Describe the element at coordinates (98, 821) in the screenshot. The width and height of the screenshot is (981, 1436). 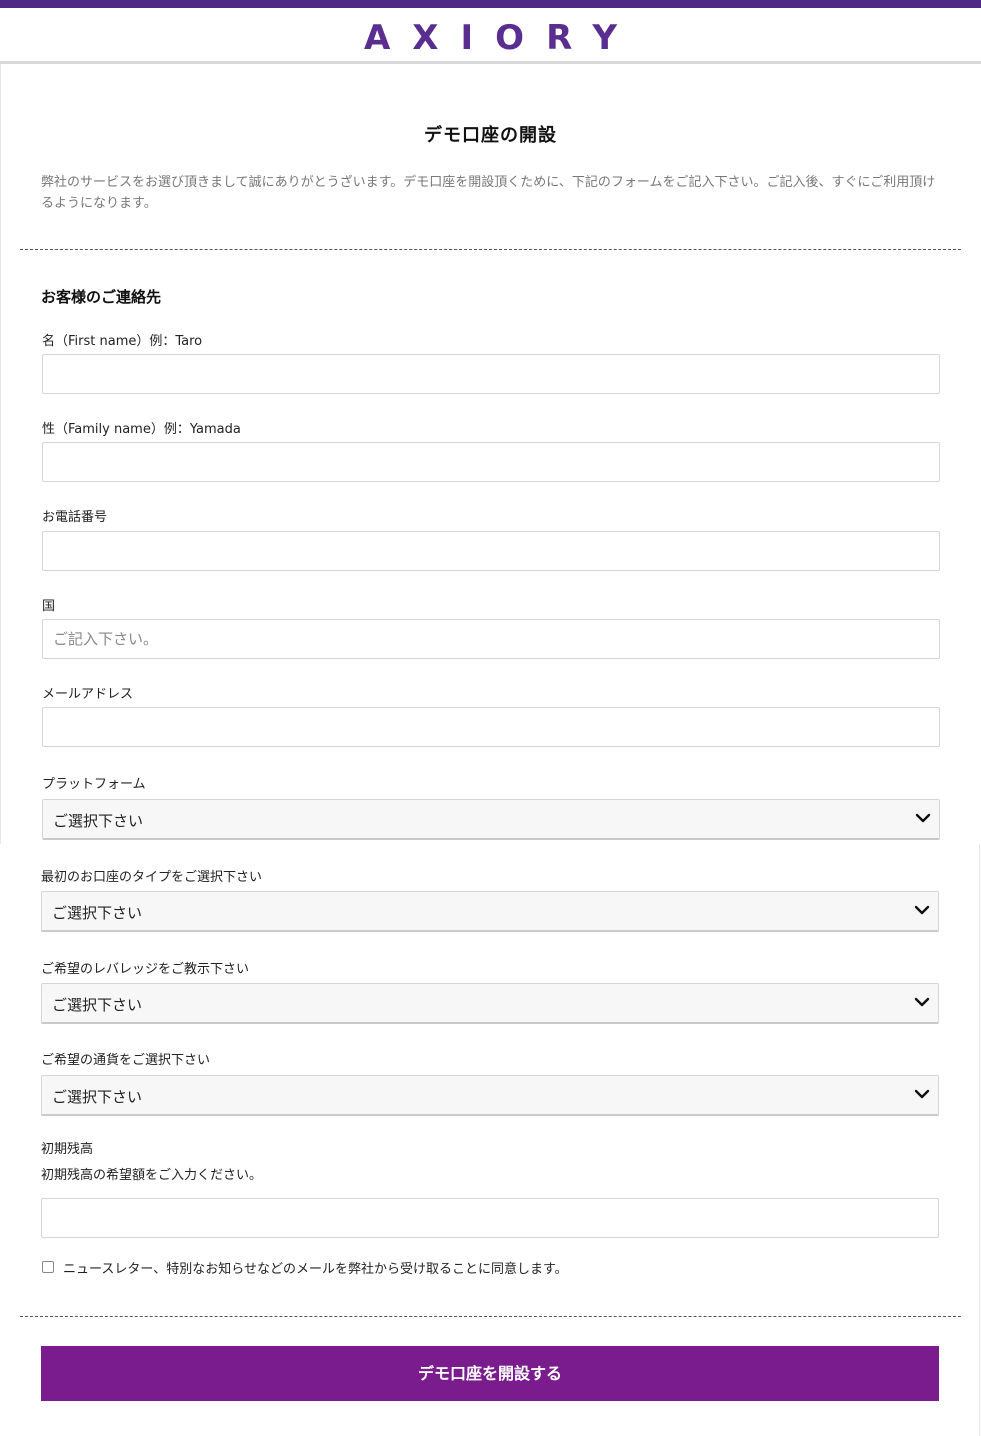
I see `platform-selected-value: ご選択下さい` at that location.